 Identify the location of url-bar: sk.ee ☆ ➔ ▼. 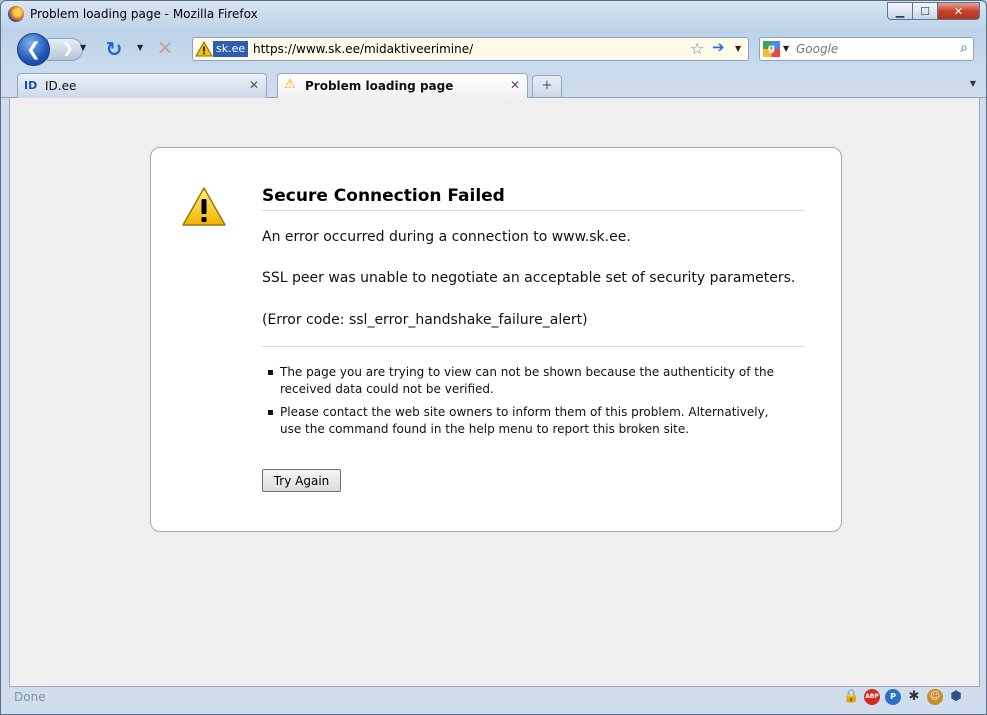
(470, 49).